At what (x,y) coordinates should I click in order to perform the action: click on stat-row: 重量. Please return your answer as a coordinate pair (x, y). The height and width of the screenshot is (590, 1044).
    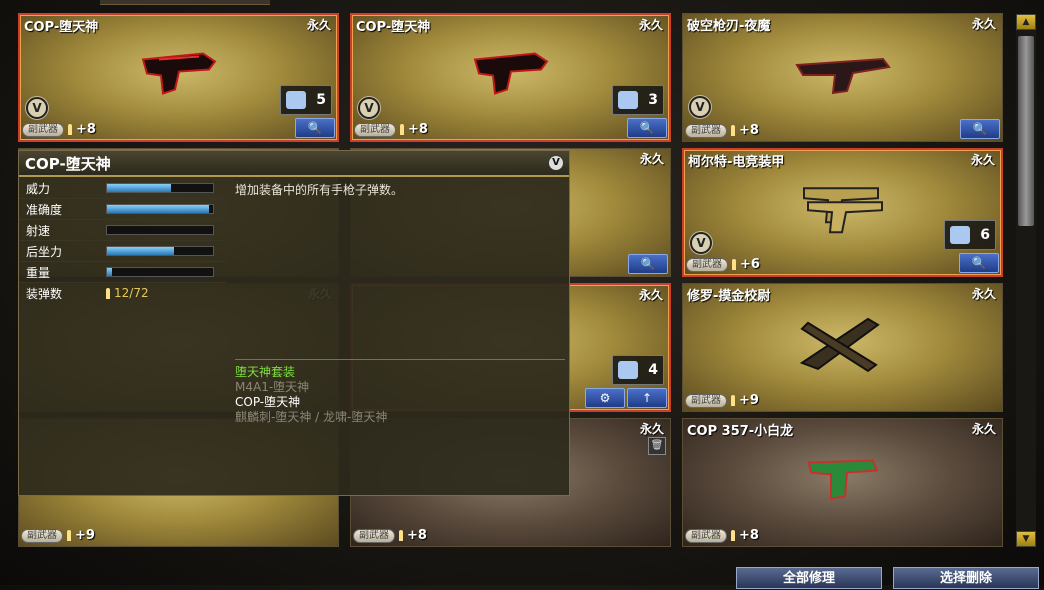
    Looking at the image, I should click on (122, 272).